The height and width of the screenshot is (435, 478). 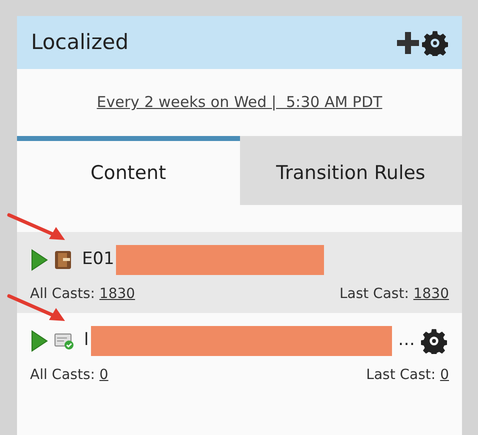 What do you see at coordinates (117, 294) in the screenshot?
I see `all-casts-link: 1830` at bounding box center [117, 294].